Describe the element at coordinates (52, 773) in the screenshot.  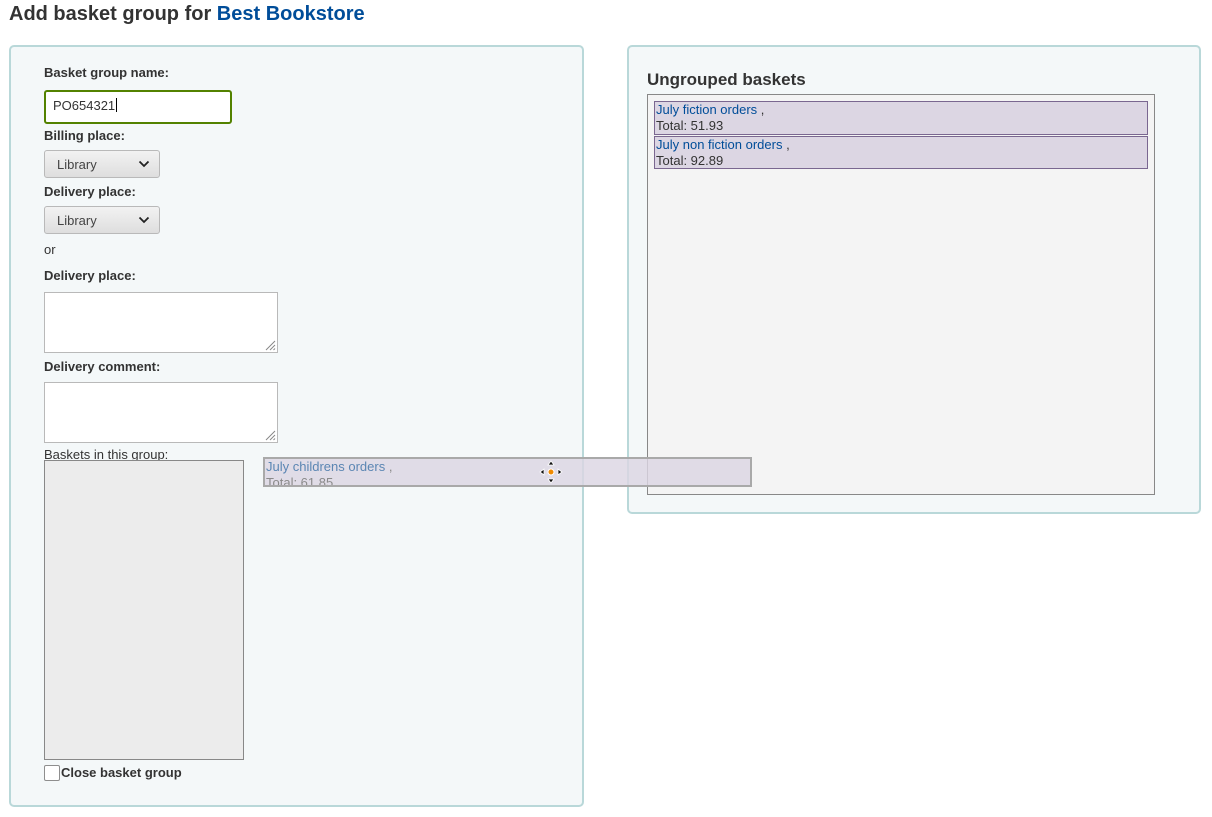
I see `close-basket-group-checkbox` at that location.